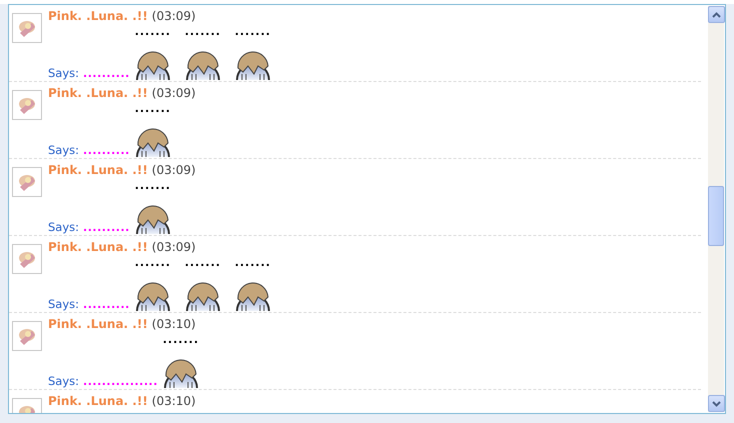 This screenshot has width=734, height=423. I want to click on scroll-down-button, so click(716, 403).